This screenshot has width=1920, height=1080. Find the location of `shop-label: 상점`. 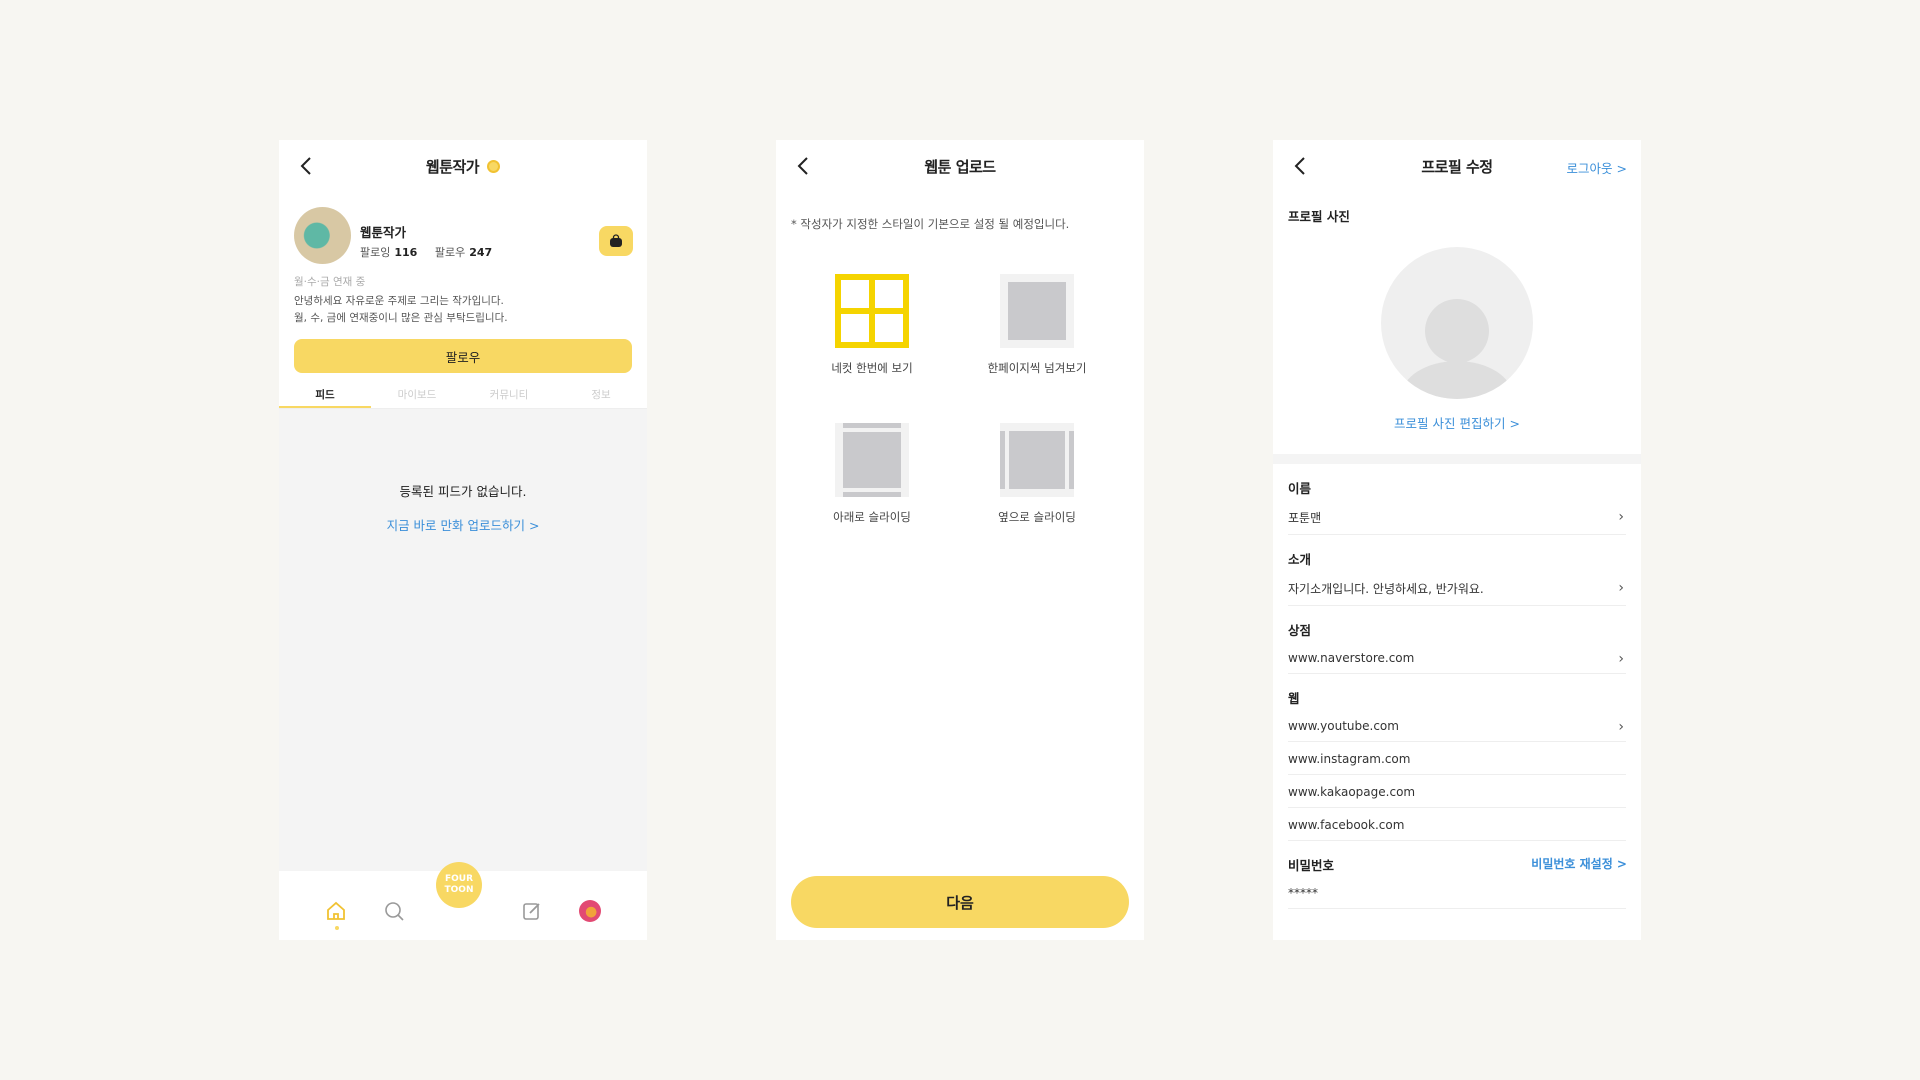

shop-label: 상점 is located at coordinates (1300, 630).